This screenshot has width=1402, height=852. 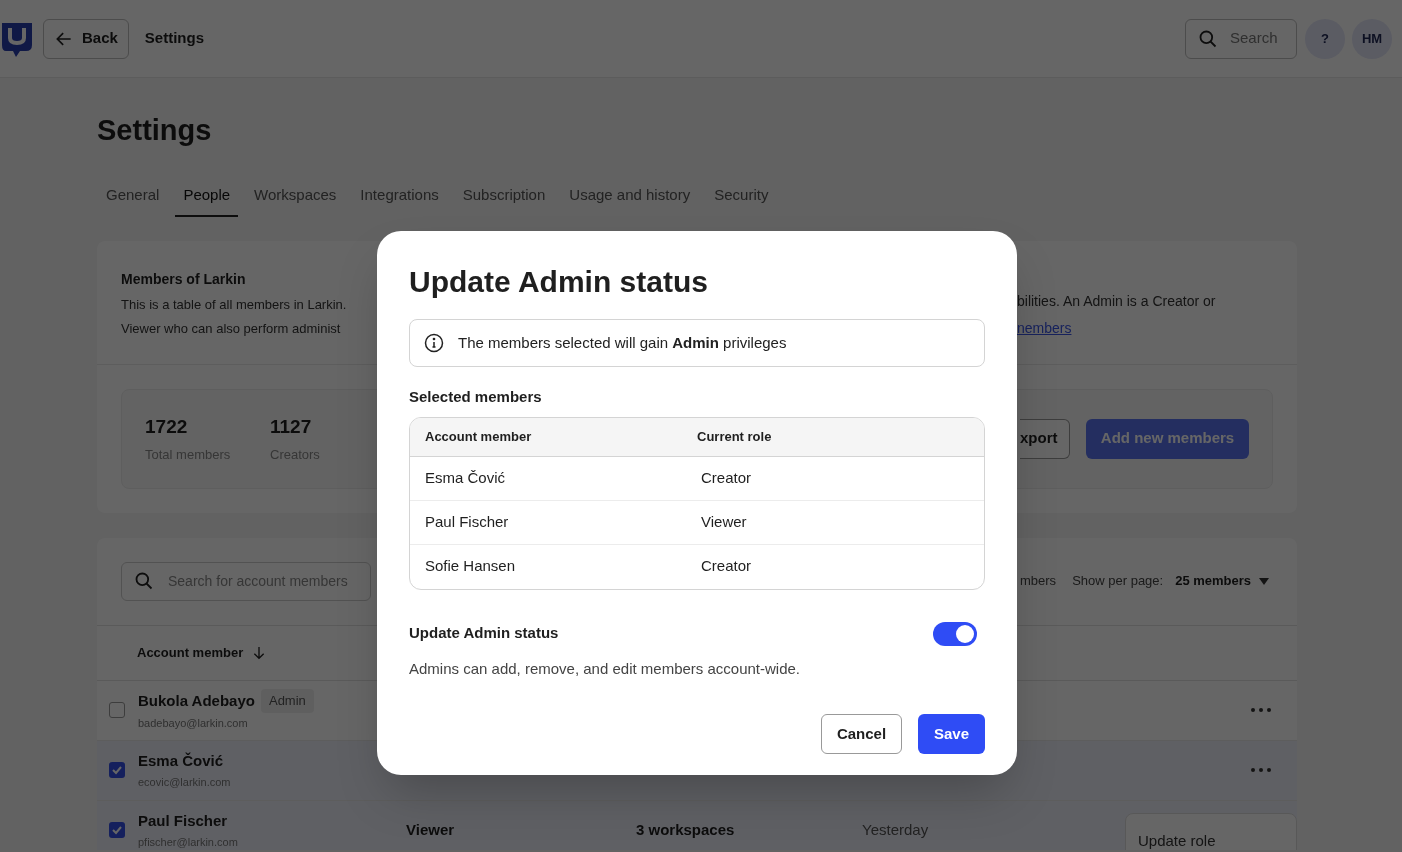 I want to click on card-description: bilities. An Admin is a Creator or, so click(x=1117, y=301).